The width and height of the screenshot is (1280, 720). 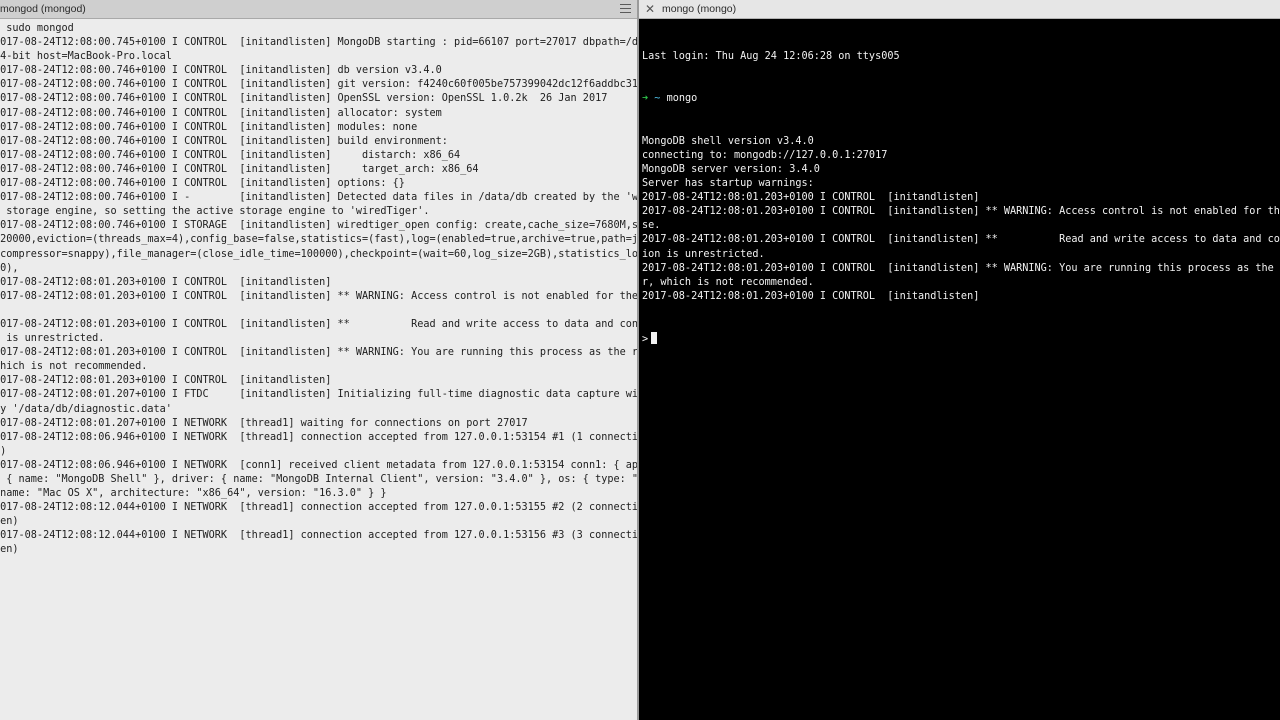 What do you see at coordinates (728, 141) in the screenshot?
I see `log-line: MongoDB shell version v3.4.0` at bounding box center [728, 141].